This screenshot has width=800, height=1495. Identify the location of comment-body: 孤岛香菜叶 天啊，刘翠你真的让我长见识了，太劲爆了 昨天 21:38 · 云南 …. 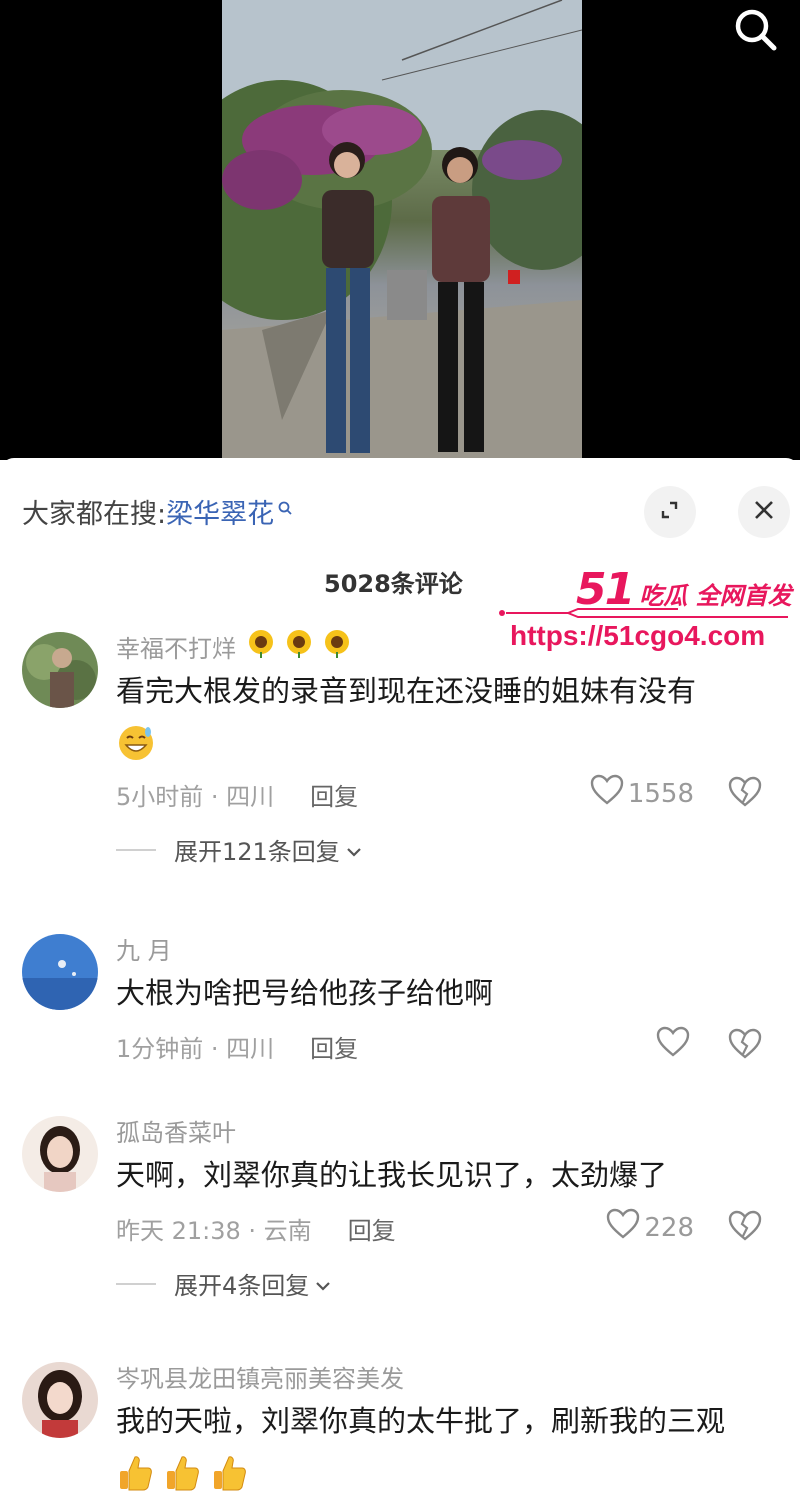
(448, 1207).